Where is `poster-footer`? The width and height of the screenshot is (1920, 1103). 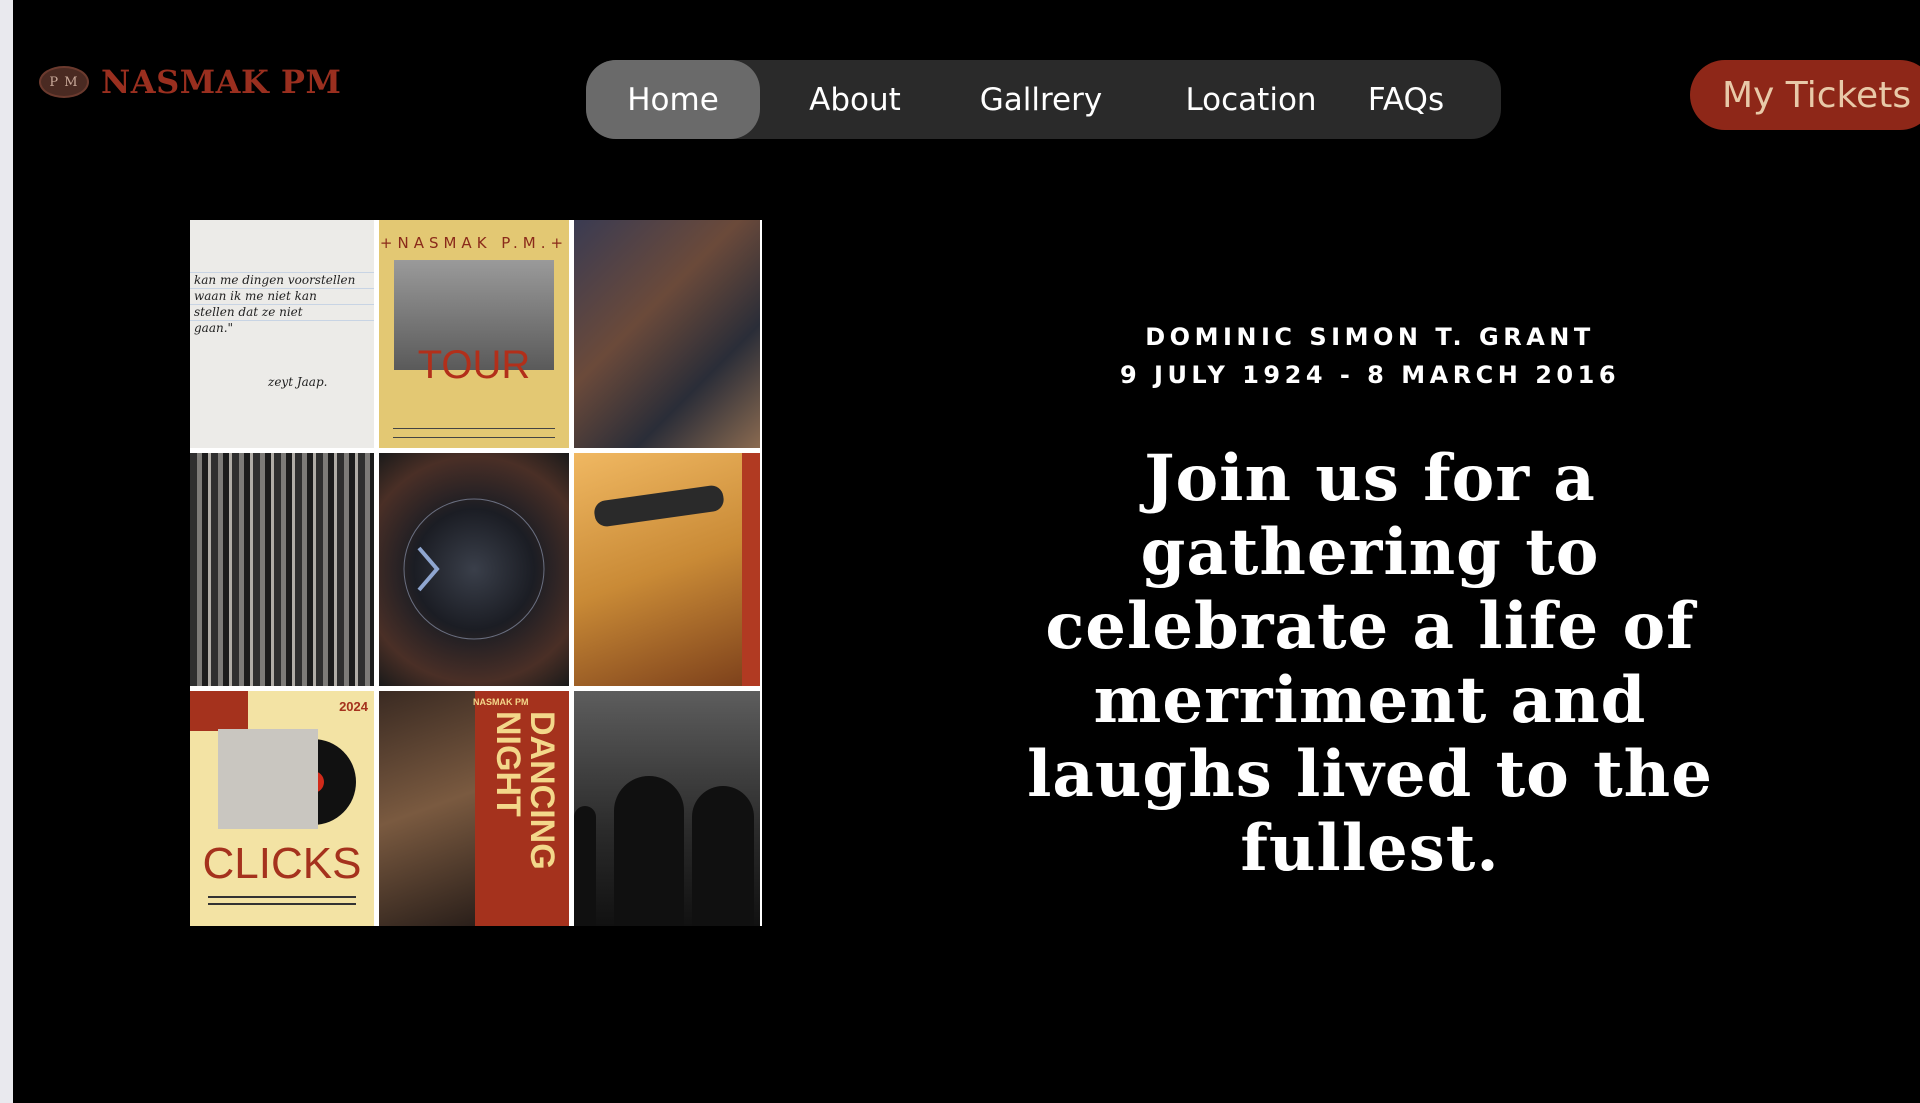 poster-footer is located at coordinates (474, 433).